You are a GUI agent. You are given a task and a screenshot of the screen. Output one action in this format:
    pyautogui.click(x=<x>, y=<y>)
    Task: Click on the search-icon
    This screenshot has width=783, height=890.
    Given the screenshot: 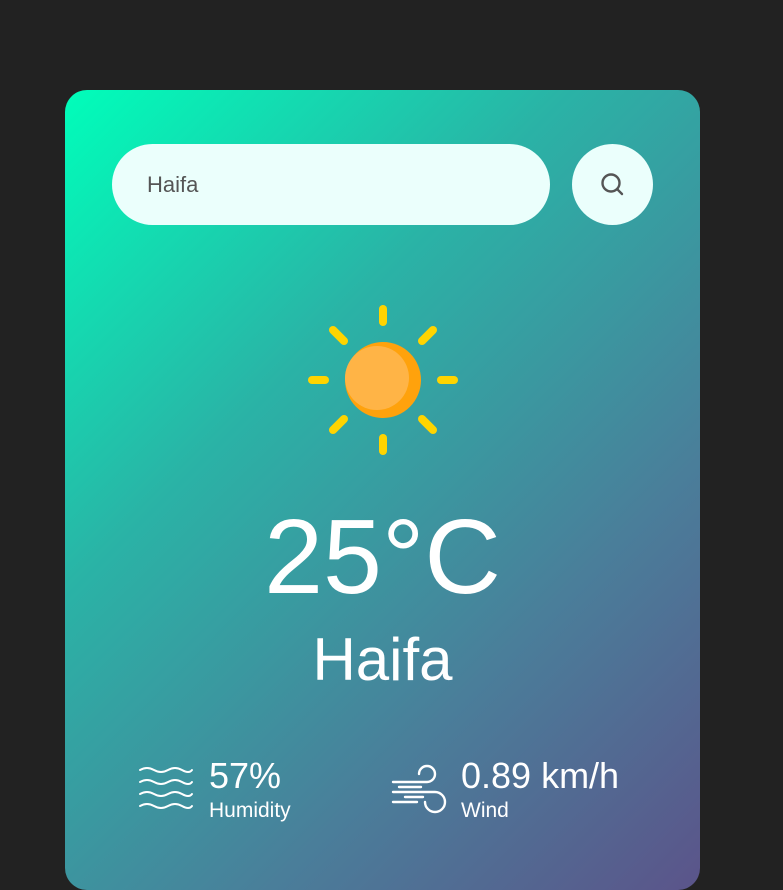 What is the action you would take?
    pyautogui.click(x=611, y=183)
    